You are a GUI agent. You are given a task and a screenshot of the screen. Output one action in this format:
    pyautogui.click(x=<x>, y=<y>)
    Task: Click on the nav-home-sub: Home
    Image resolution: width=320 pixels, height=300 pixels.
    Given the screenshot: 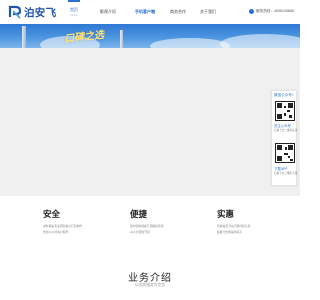 What is the action you would take?
    pyautogui.click(x=74, y=15)
    